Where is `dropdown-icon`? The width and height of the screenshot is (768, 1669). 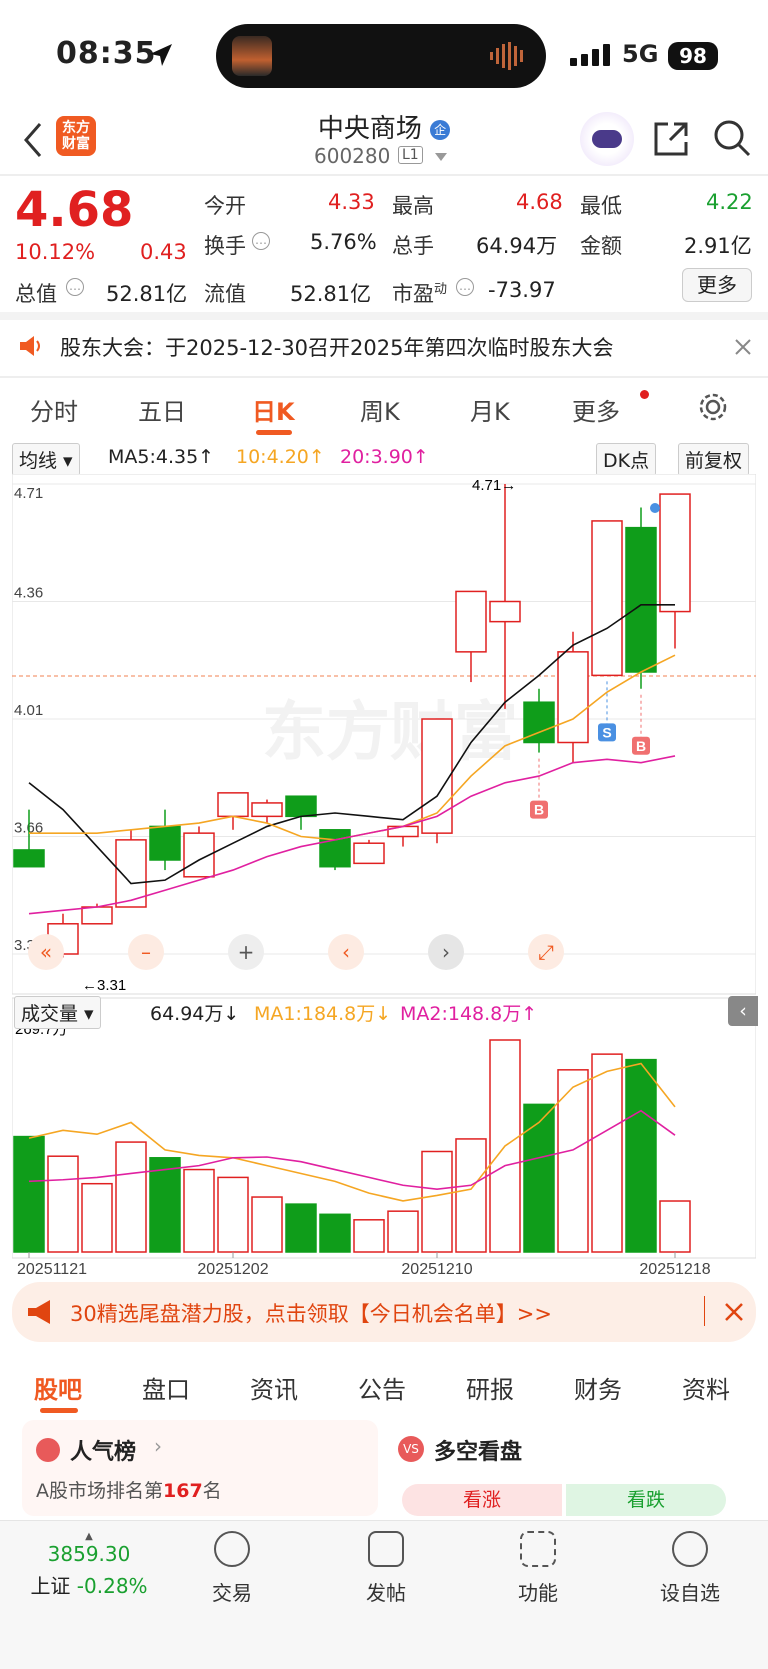 dropdown-icon is located at coordinates (441, 157).